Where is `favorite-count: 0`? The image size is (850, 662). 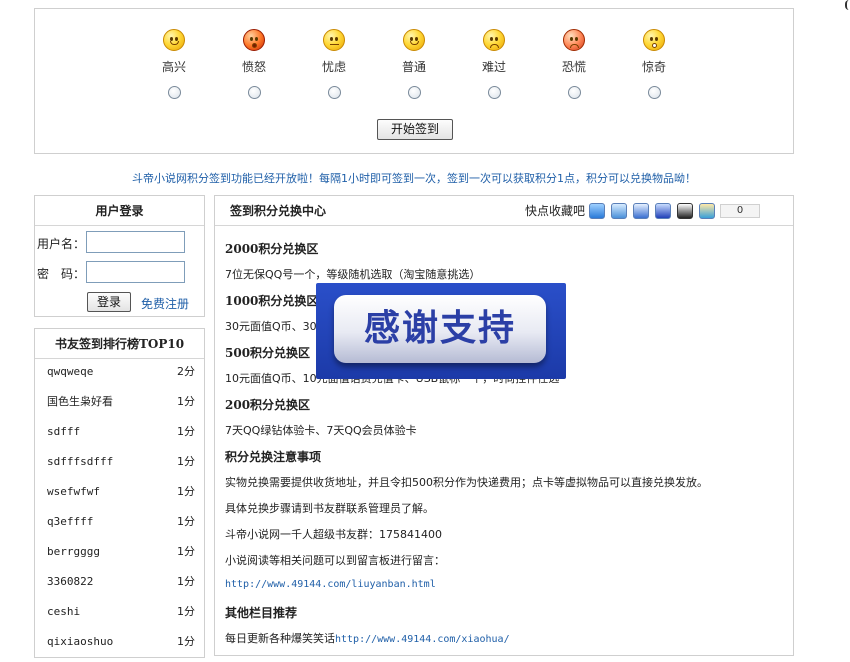
favorite-count: 0 is located at coordinates (740, 211).